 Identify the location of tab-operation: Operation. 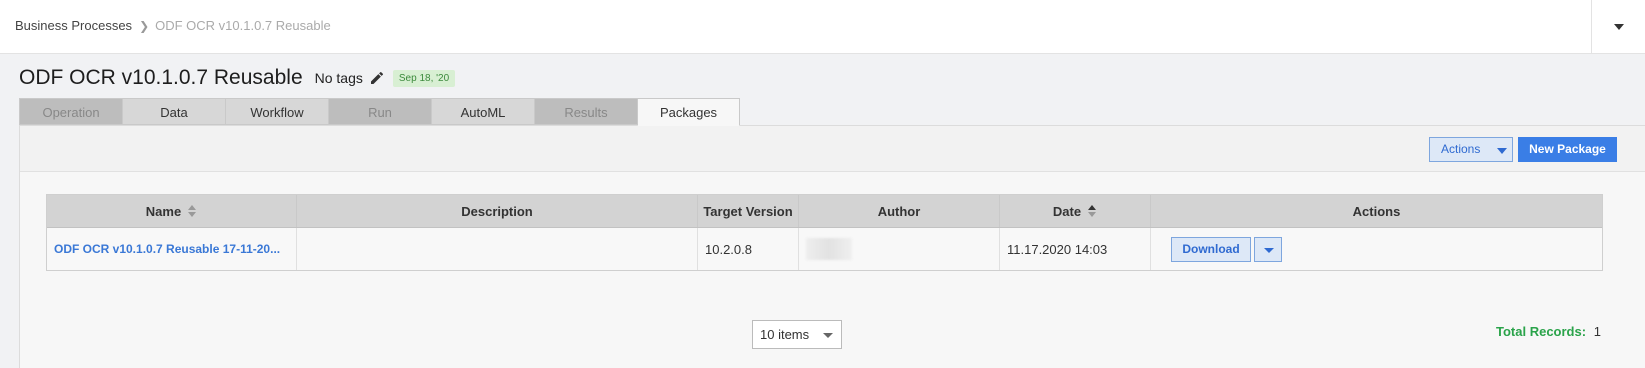
(70, 111).